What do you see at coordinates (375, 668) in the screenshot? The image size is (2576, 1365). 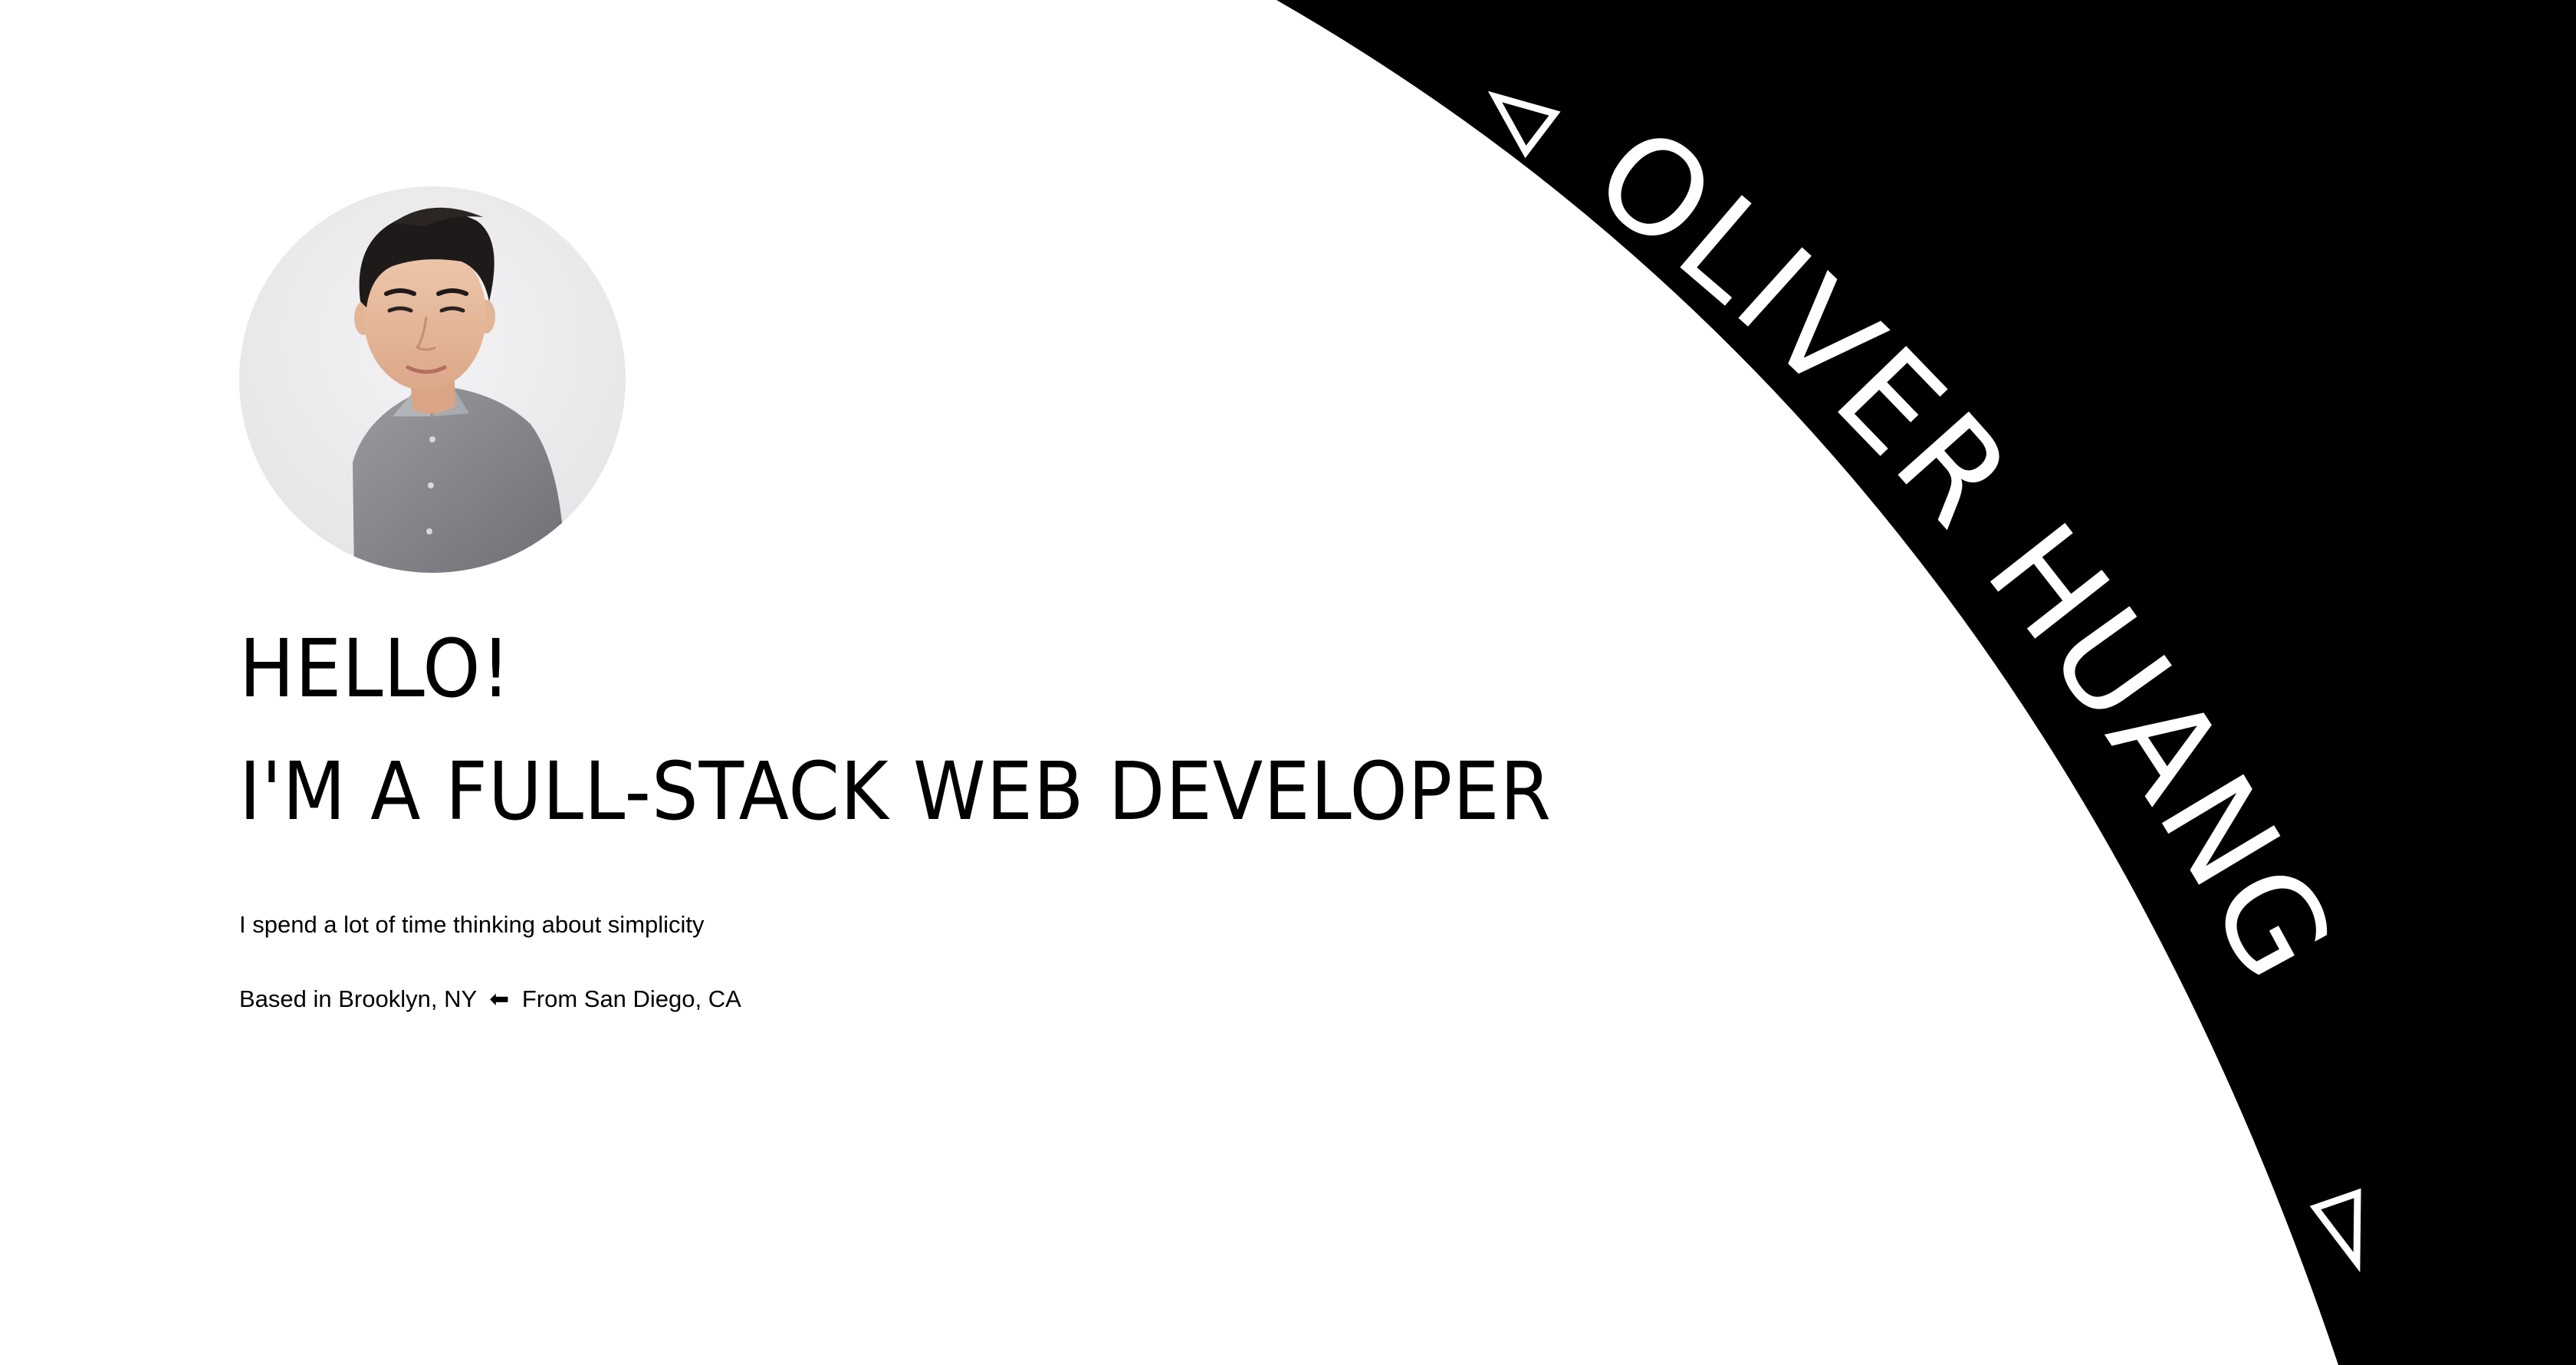 I see `greeting-heading: HELLO!` at bounding box center [375, 668].